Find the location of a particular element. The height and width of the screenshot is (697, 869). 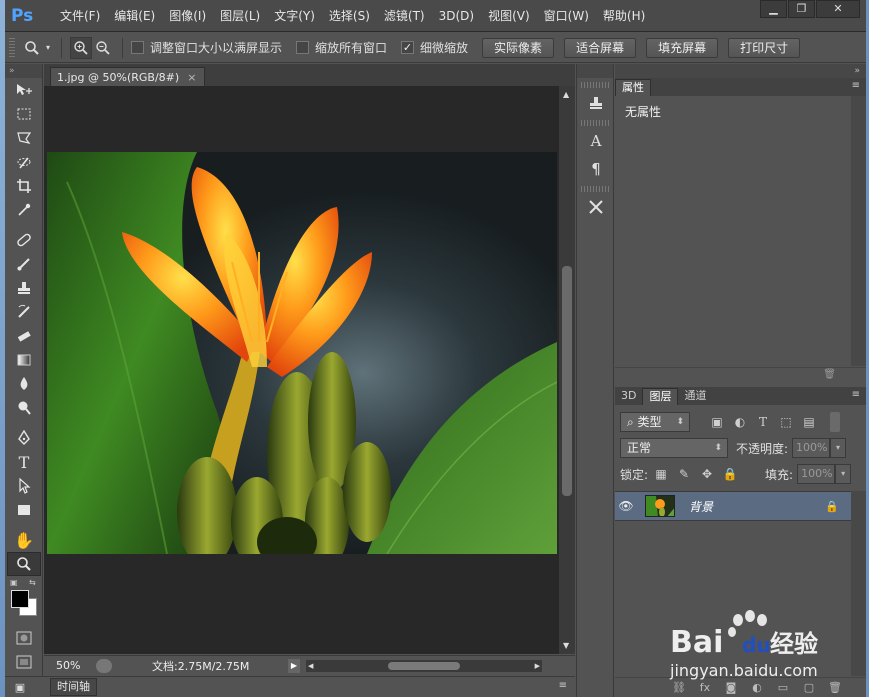

actual-pixels-button: 实际像素 is located at coordinates (518, 47).